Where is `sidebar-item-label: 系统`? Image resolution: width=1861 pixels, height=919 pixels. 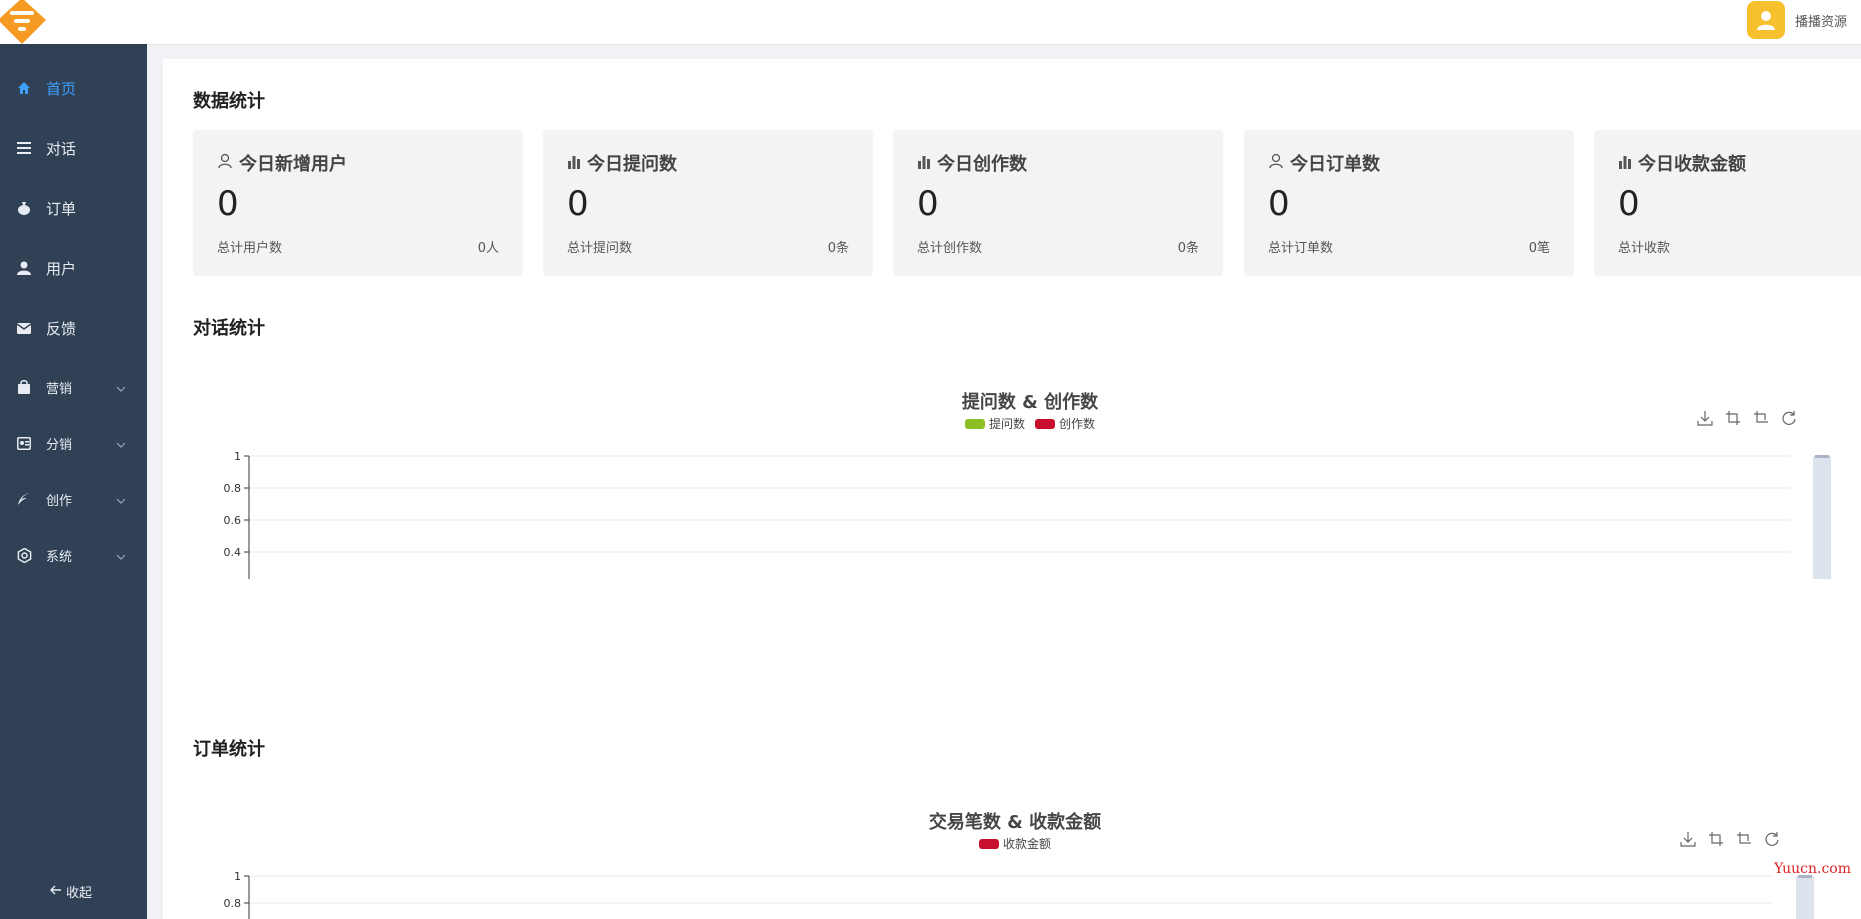
sidebar-item-label: 系统 is located at coordinates (59, 557).